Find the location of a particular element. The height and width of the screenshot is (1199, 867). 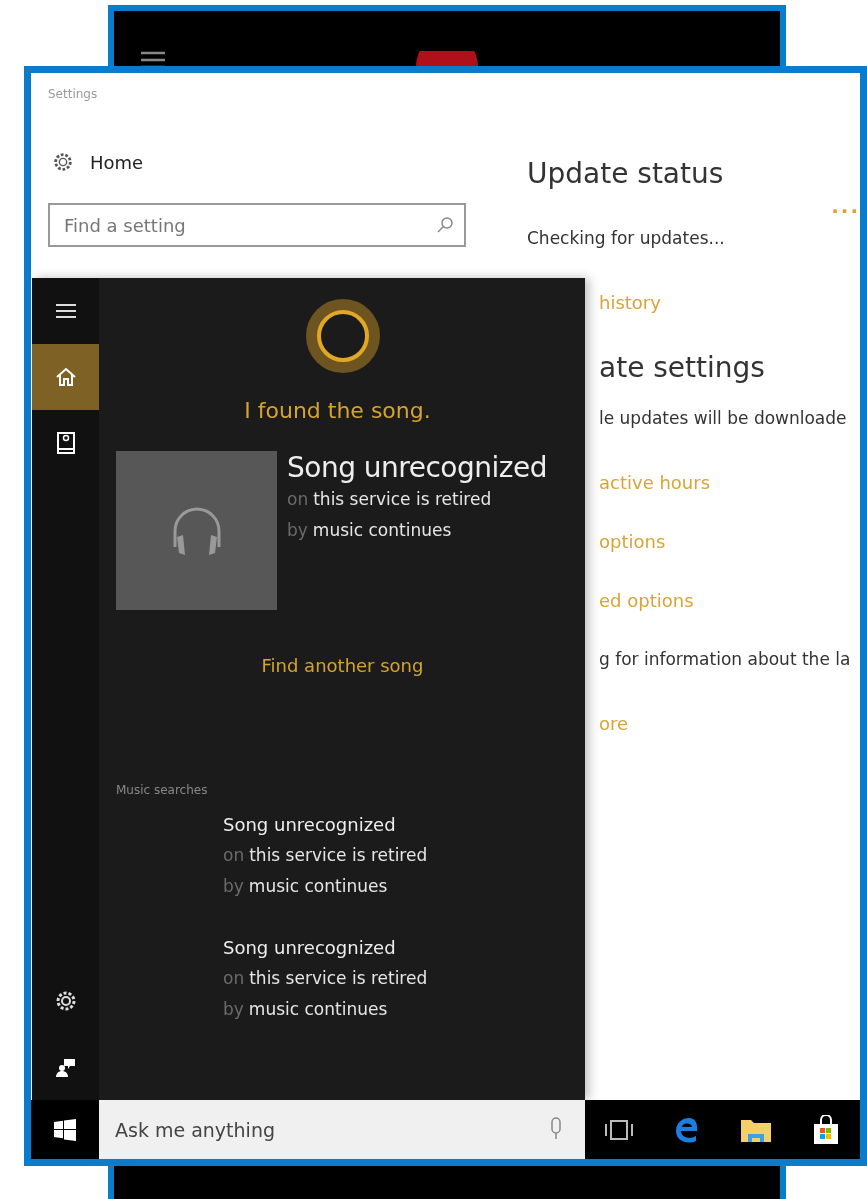

section-heading: Update status is located at coordinates (626, 173).